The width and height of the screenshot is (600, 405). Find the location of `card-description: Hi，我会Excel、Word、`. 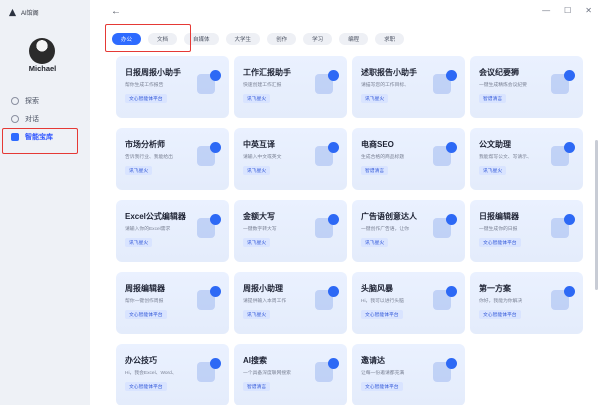

card-description: Hi，我会Excel、Word、 is located at coordinates (151, 373).